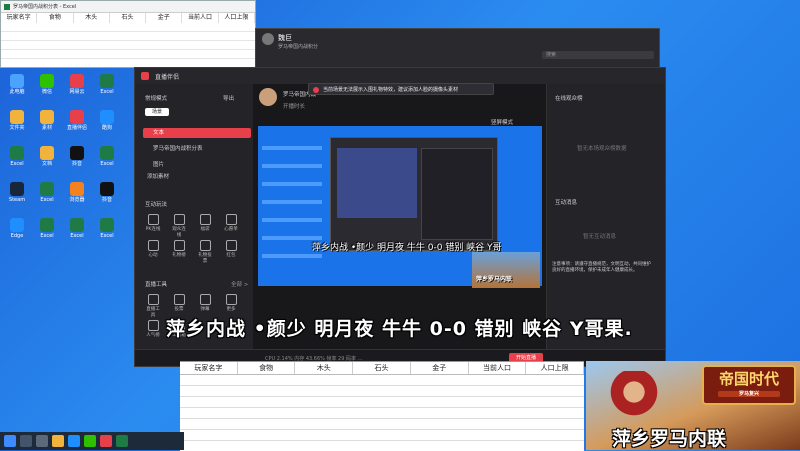 The width and height of the screenshot is (800, 451). Describe the element at coordinates (158, 176) in the screenshot. I see `add-source-button: 添加素材` at that location.